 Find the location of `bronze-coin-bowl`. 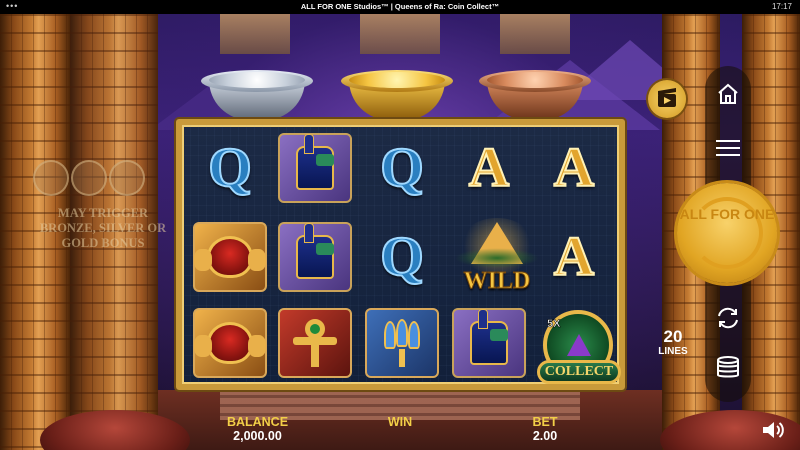

bronze-coin-bowl is located at coordinates (535, 99).